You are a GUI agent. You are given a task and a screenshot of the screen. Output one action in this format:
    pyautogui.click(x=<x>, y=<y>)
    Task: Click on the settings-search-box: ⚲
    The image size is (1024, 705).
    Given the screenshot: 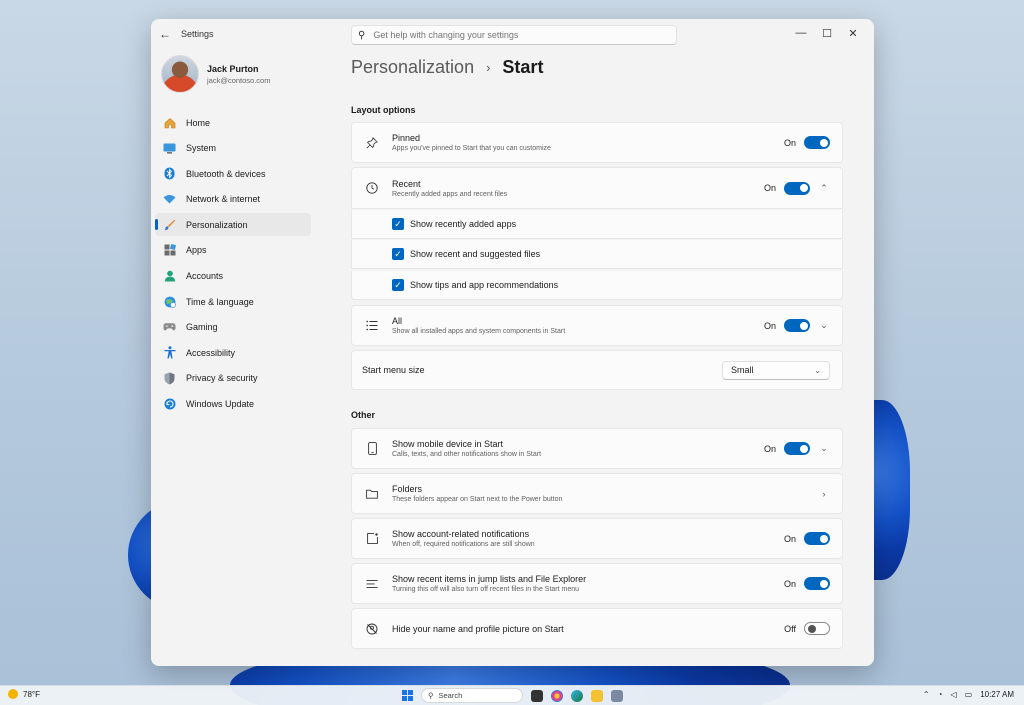 What is the action you would take?
    pyautogui.click(x=514, y=35)
    